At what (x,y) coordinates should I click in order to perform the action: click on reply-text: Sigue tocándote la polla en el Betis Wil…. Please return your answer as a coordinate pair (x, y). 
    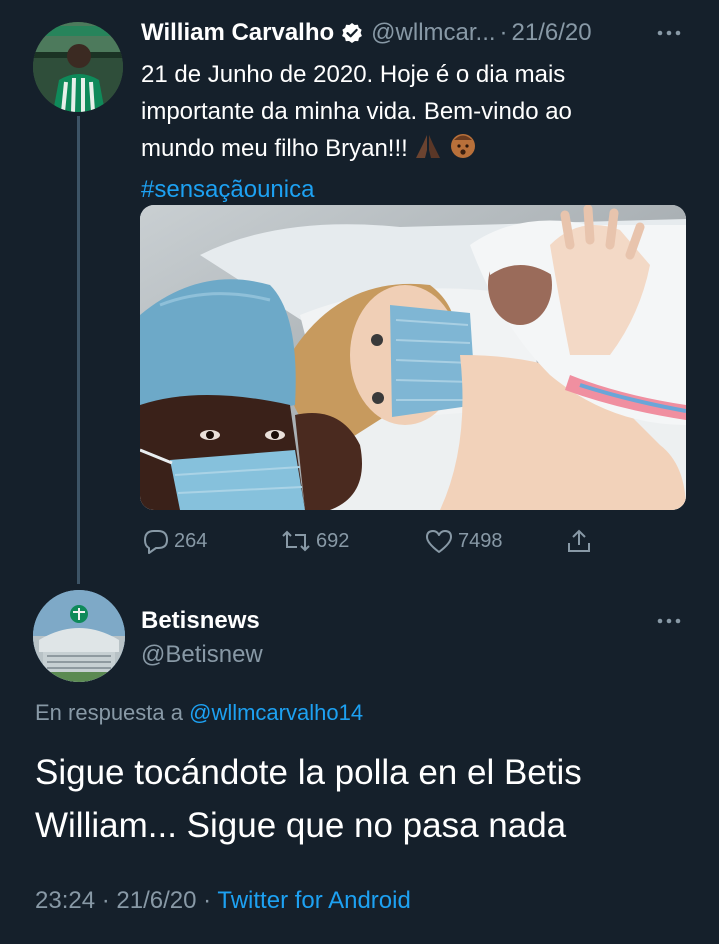
    Looking at the image, I should click on (360, 799).